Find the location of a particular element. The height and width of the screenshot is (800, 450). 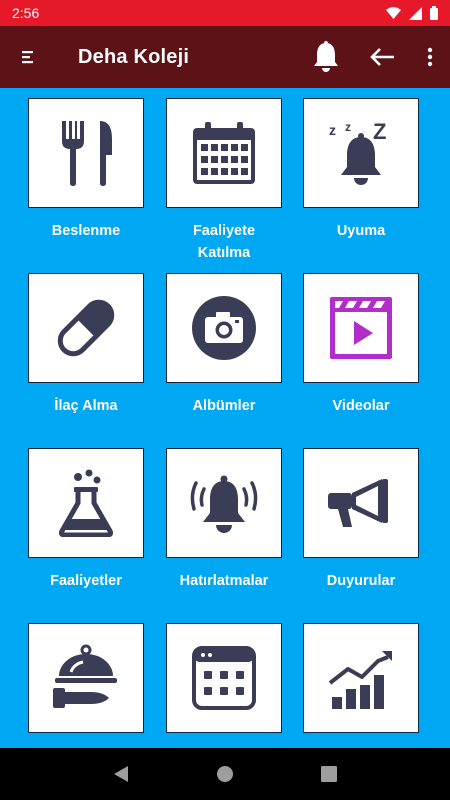

svg-text: Z is located at coordinates (379, 131).